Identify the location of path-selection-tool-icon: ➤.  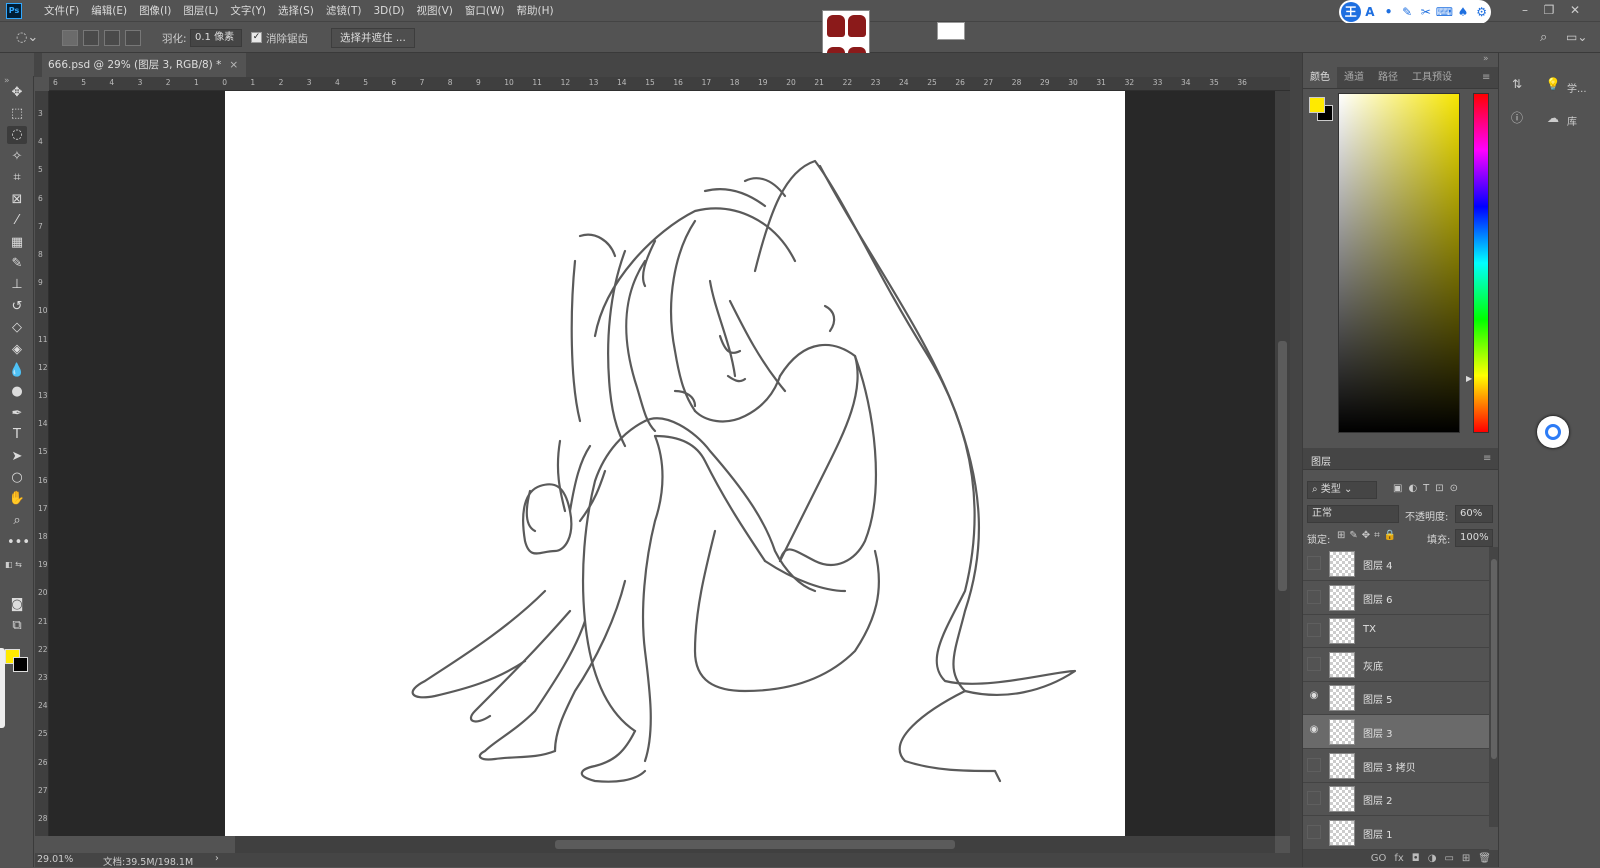
(17, 457).